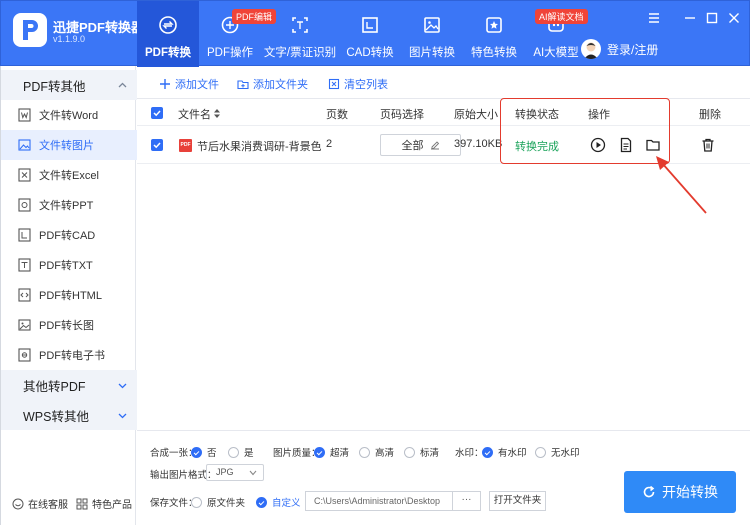 This screenshot has height=525, width=750. I want to click on login-button: 登录/注册, so click(619, 49).